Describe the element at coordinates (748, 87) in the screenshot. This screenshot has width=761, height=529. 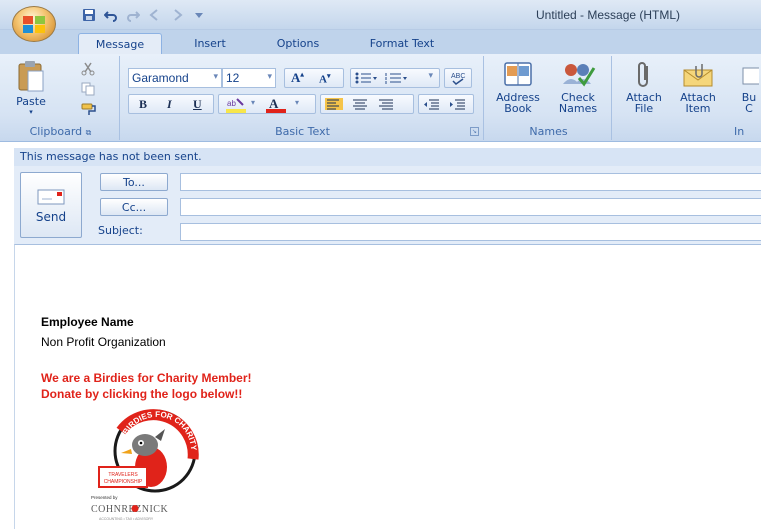
I see `business-card-button: Bu C` at that location.